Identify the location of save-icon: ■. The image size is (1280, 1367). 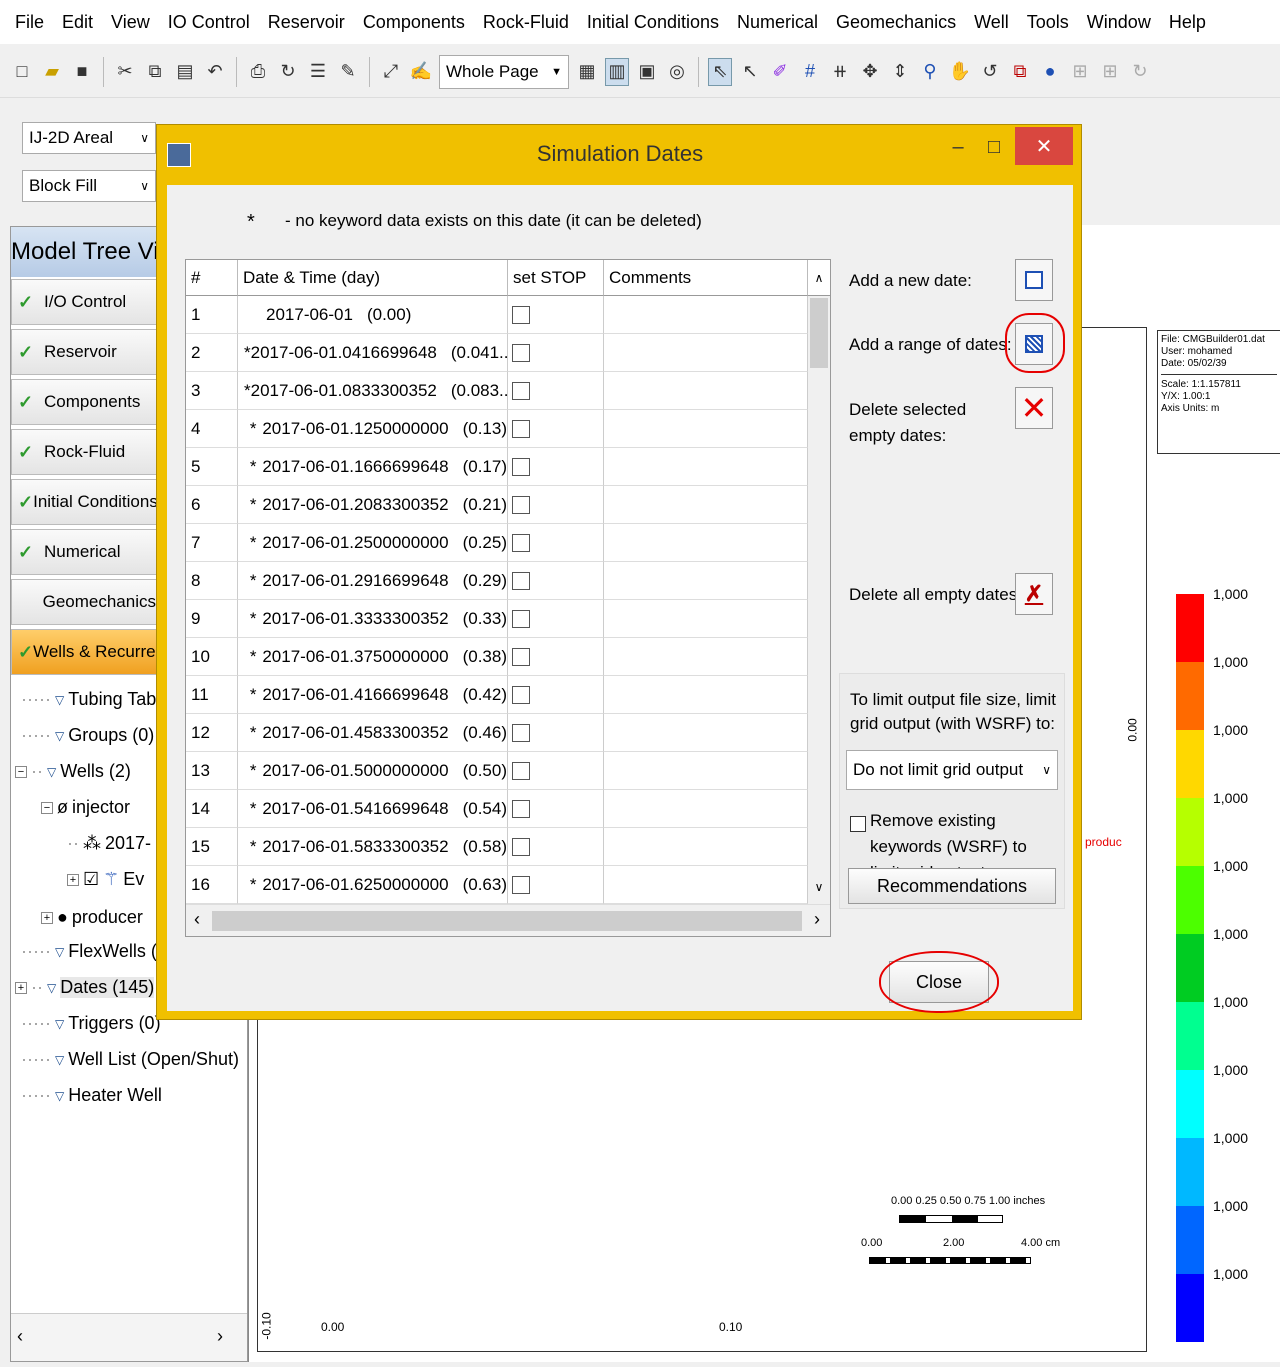
(82, 72).